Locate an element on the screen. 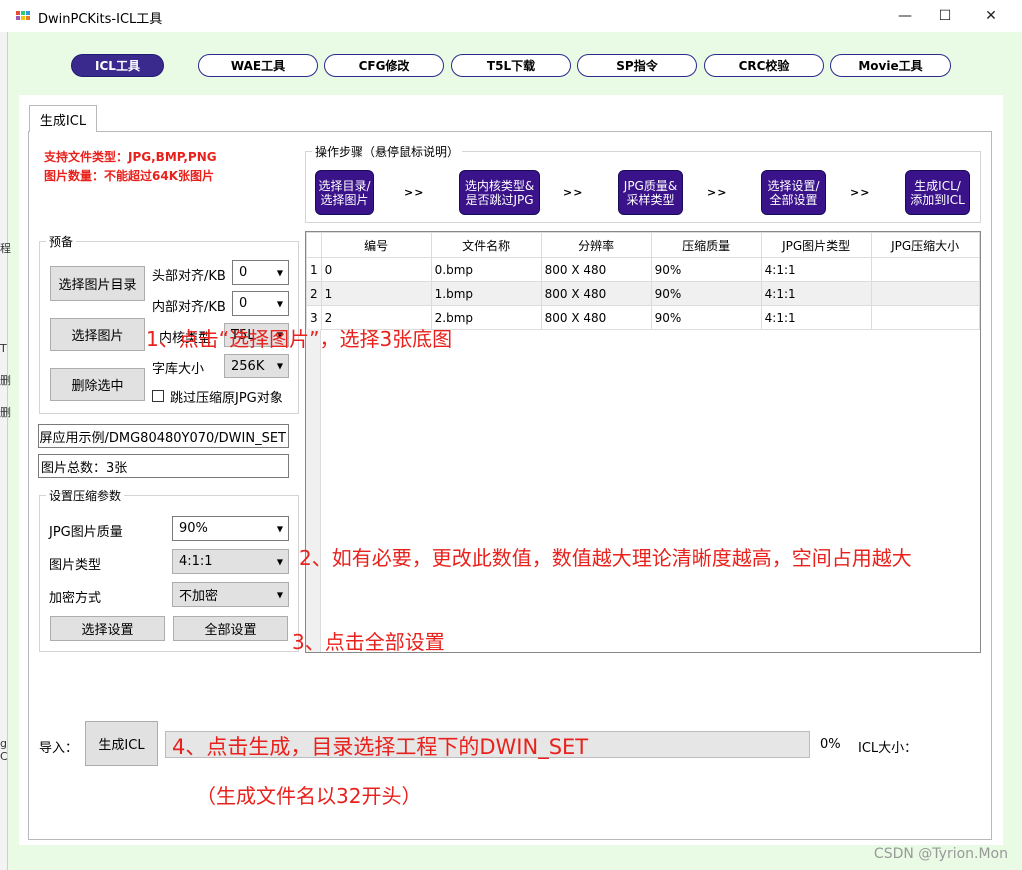 This screenshot has width=1022, height=870. tab-icl-tool: ICL工具 is located at coordinates (117, 65).